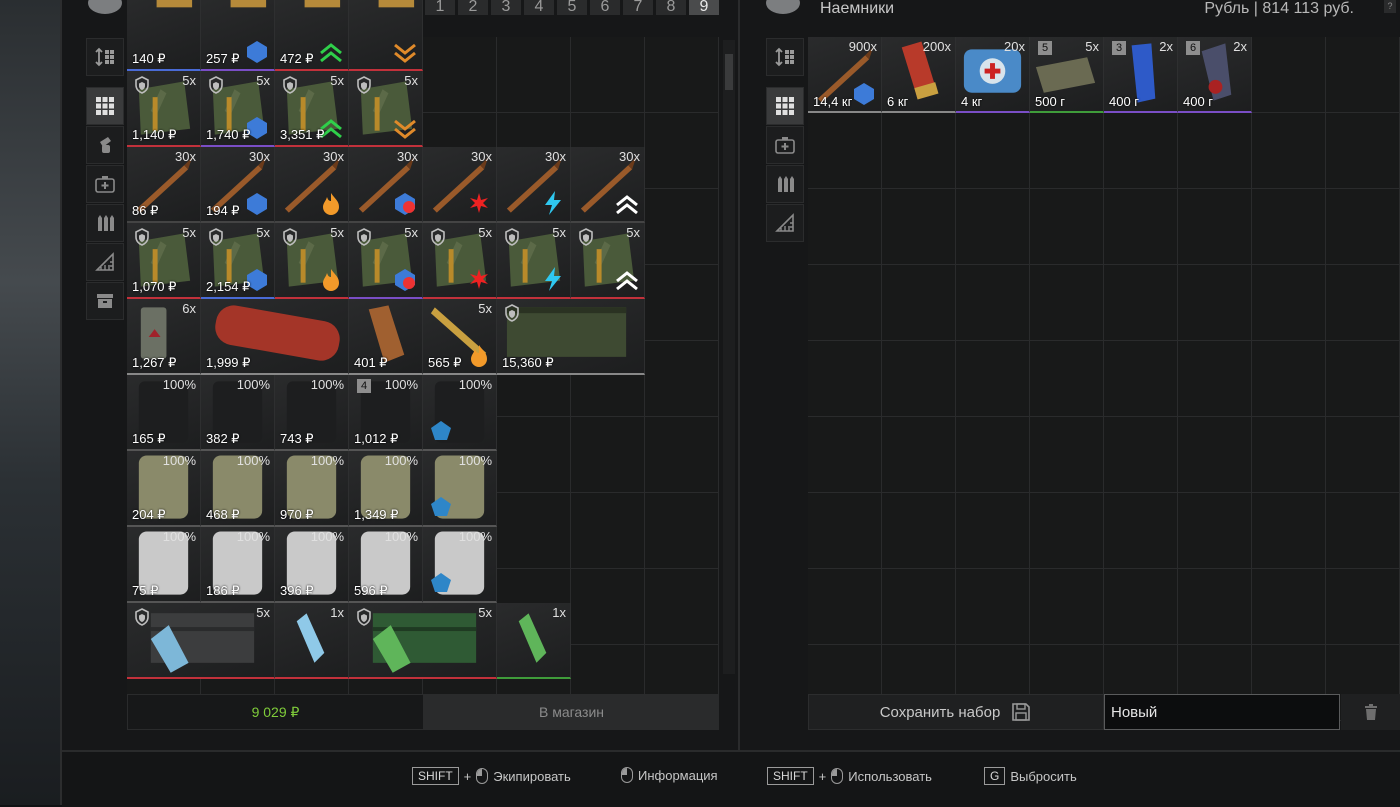 Image resolution: width=1400 pixels, height=807 pixels. Describe the element at coordinates (386, 565) in the screenshot. I see `inventory-item: 100% 596 ₽` at that location.